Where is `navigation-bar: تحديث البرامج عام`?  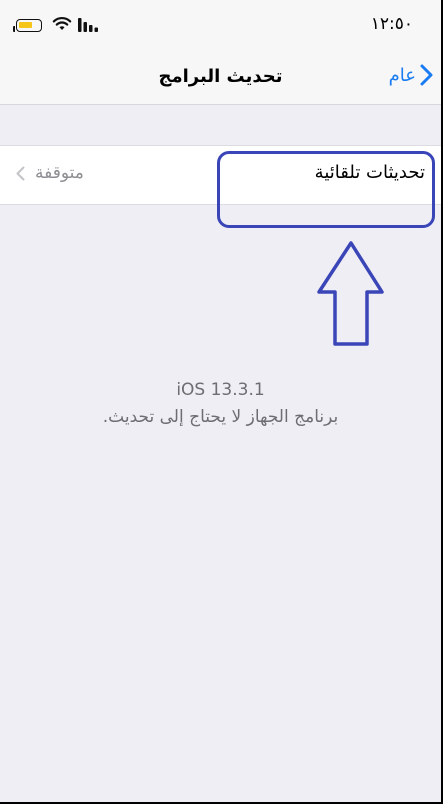 navigation-bar: تحديث البرامج عام is located at coordinates (220, 78).